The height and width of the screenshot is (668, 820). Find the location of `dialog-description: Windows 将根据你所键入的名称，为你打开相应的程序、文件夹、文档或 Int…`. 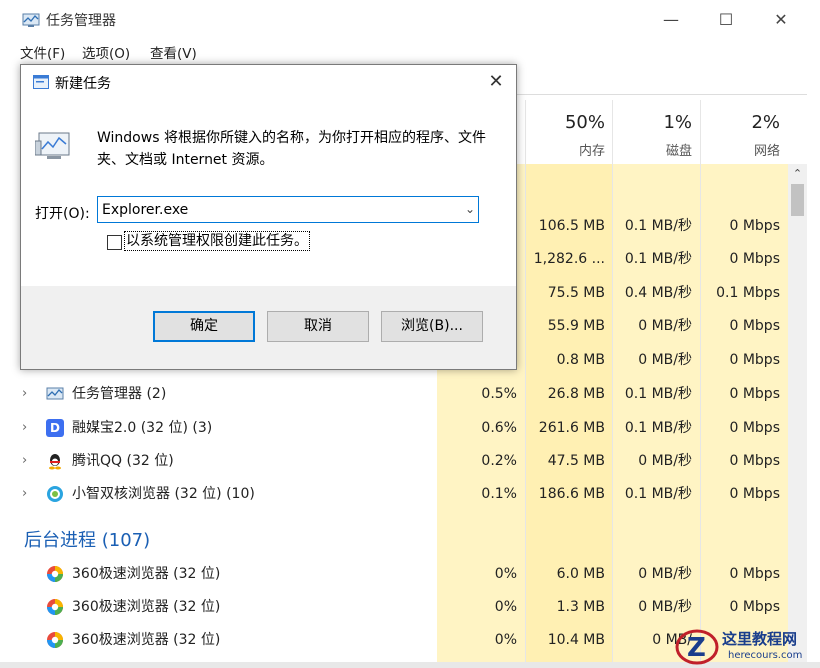

dialog-description: Windows 将根据你所键入的名称，为你打开相应的程序、文件夹、文档或 Int… is located at coordinates (291, 149).